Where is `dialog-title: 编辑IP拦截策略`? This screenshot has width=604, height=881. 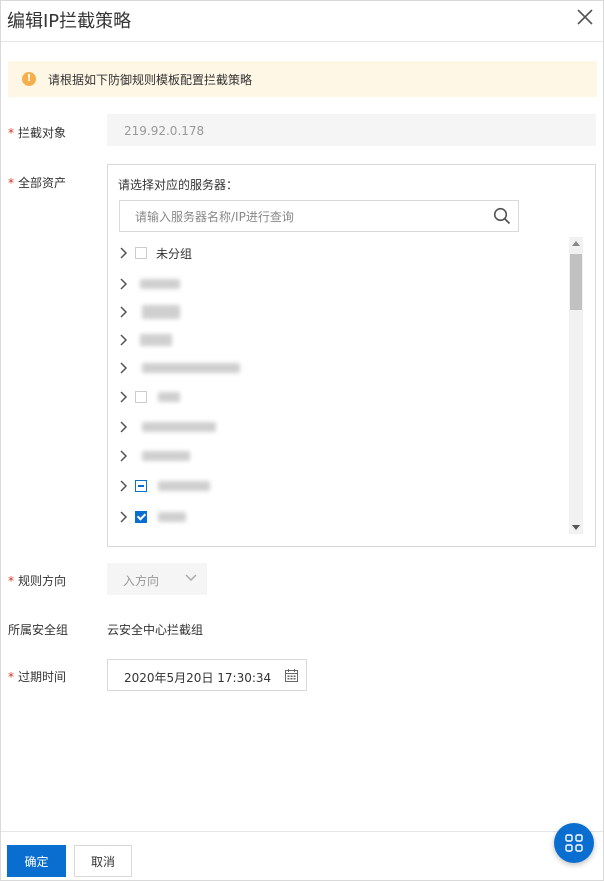 dialog-title: 编辑IP拦截策略 is located at coordinates (69, 21).